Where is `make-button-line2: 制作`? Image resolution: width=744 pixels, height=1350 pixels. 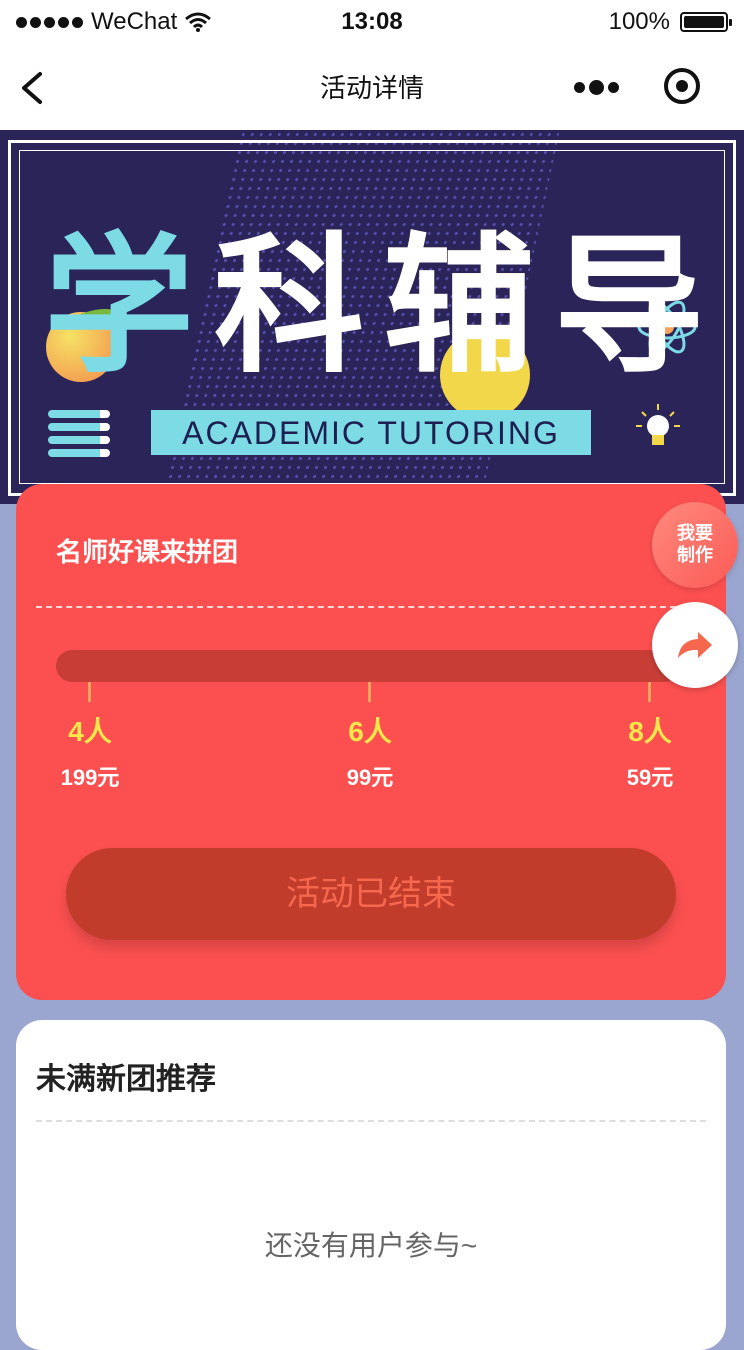
make-button-line2: 制作 is located at coordinates (695, 555).